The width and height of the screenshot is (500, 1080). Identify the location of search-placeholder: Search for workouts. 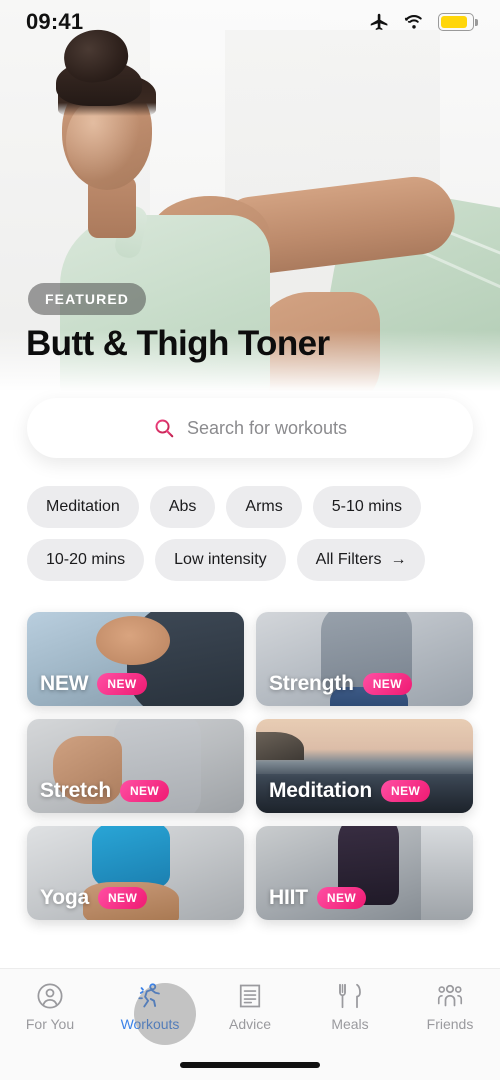
(267, 427).